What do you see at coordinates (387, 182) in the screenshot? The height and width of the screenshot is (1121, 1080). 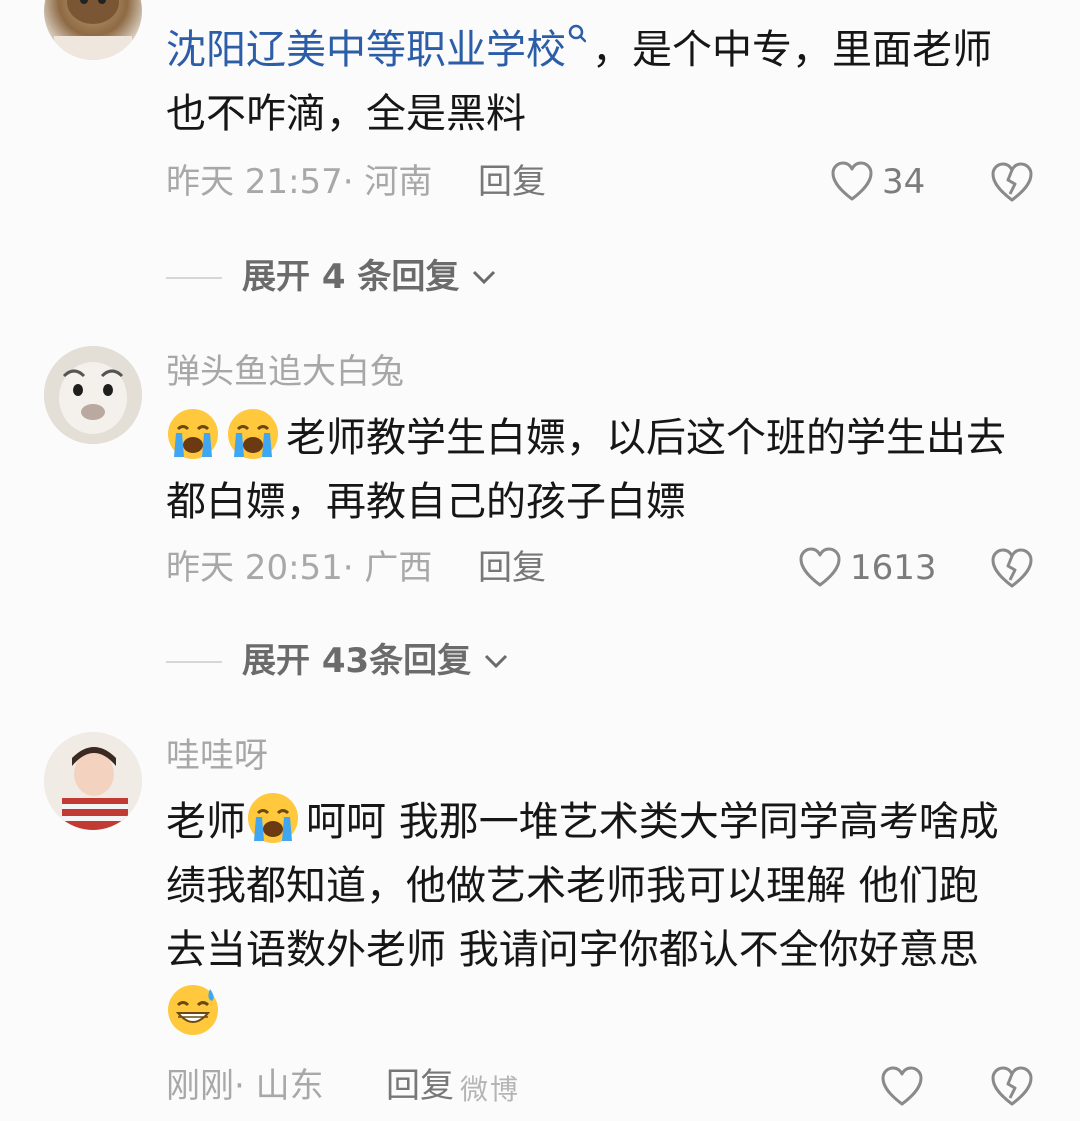 I see `comment-region: · 河南` at bounding box center [387, 182].